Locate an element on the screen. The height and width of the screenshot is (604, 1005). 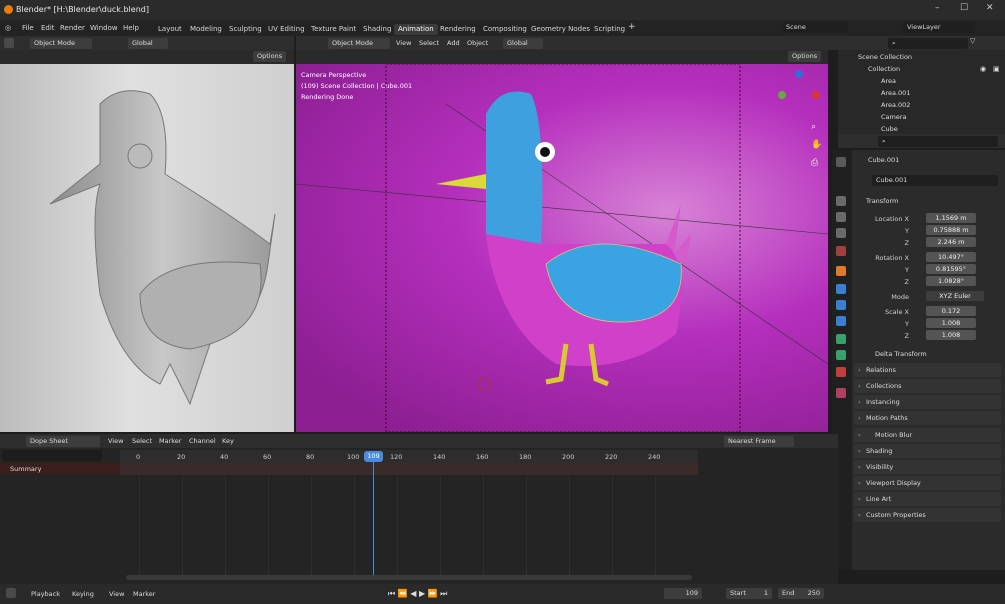
location-z-field: 2.246 m is located at coordinates (951, 242).